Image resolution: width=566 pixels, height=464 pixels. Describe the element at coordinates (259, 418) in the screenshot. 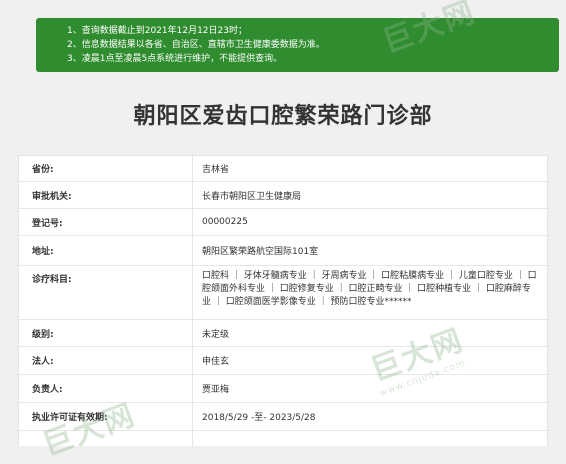

I see `field-value: 2018/5/29 -至- 2023/5/28` at that location.